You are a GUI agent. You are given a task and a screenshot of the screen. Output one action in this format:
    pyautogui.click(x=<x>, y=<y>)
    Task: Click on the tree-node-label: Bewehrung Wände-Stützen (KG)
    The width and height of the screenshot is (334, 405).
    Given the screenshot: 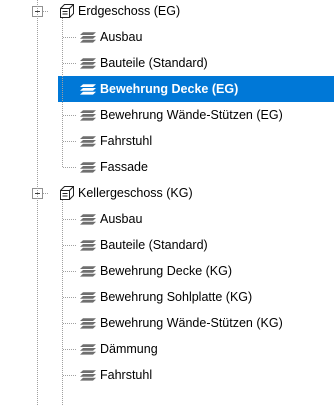 What is the action you would take?
    pyautogui.click(x=191, y=323)
    